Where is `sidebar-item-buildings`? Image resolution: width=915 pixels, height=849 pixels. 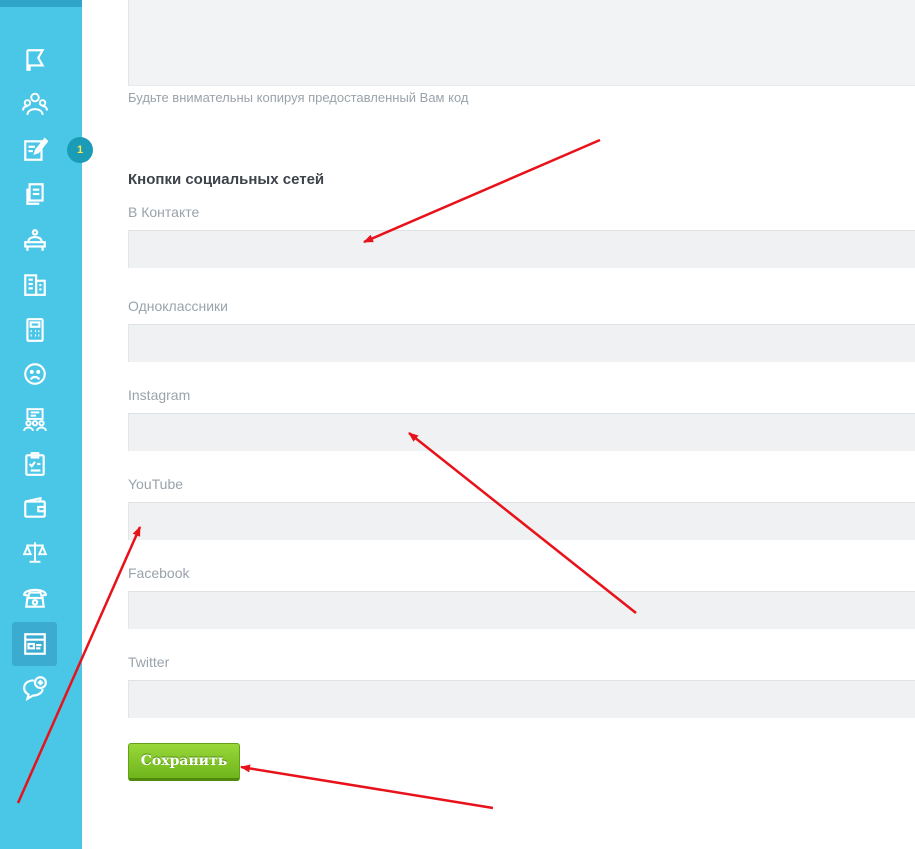
sidebar-item-buildings is located at coordinates (34, 284).